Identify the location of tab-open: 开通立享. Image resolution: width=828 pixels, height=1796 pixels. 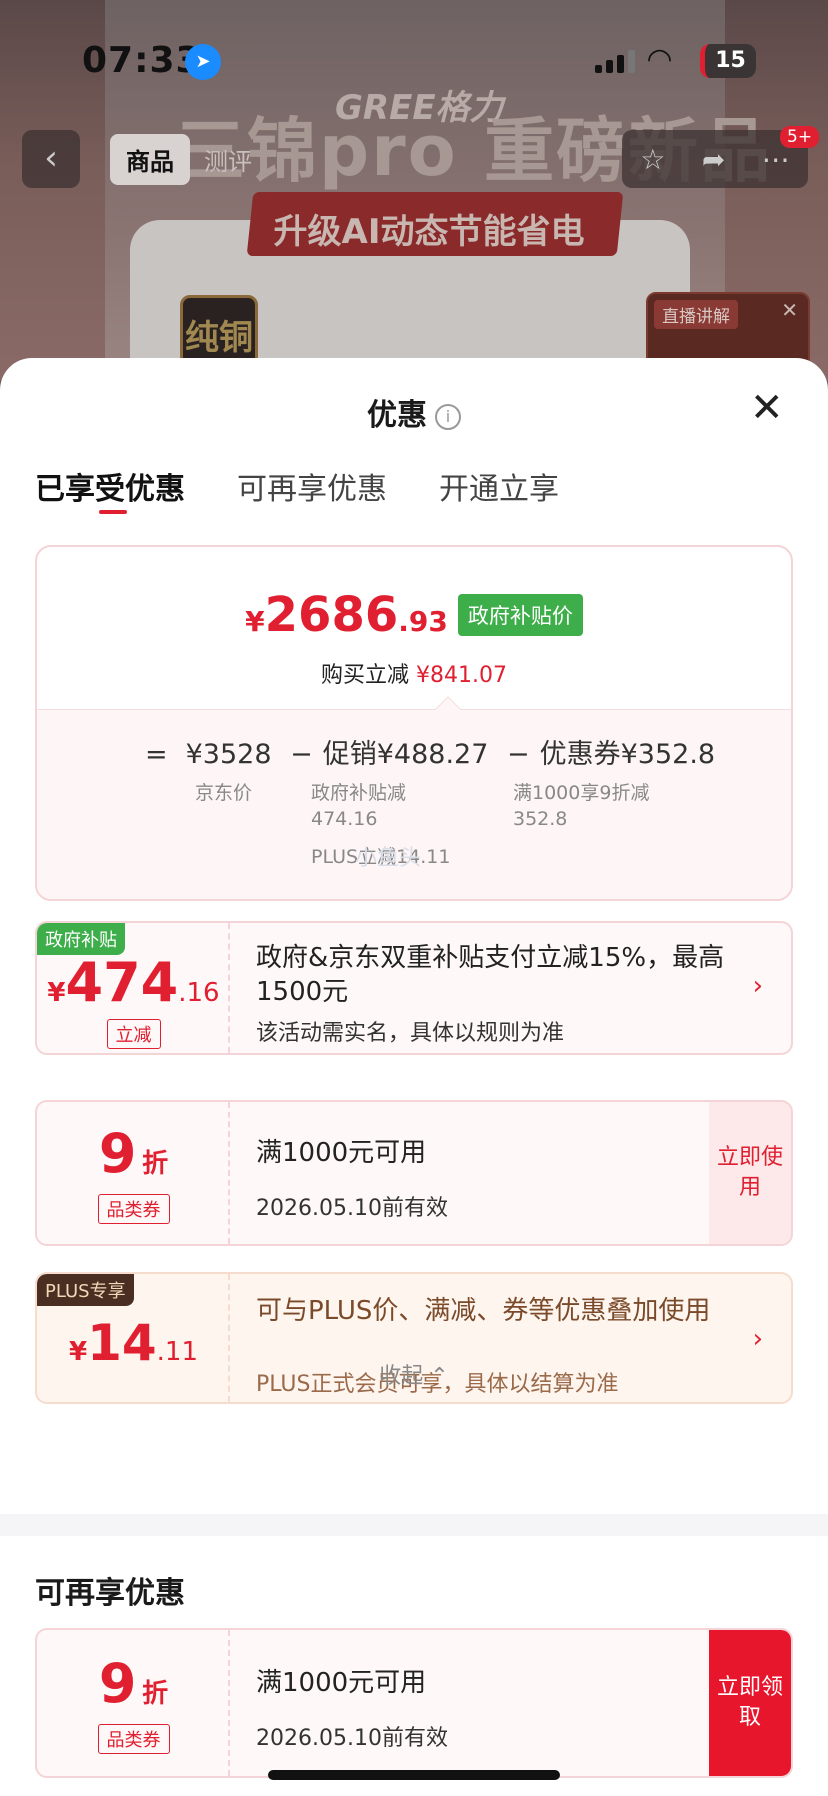
(499, 486).